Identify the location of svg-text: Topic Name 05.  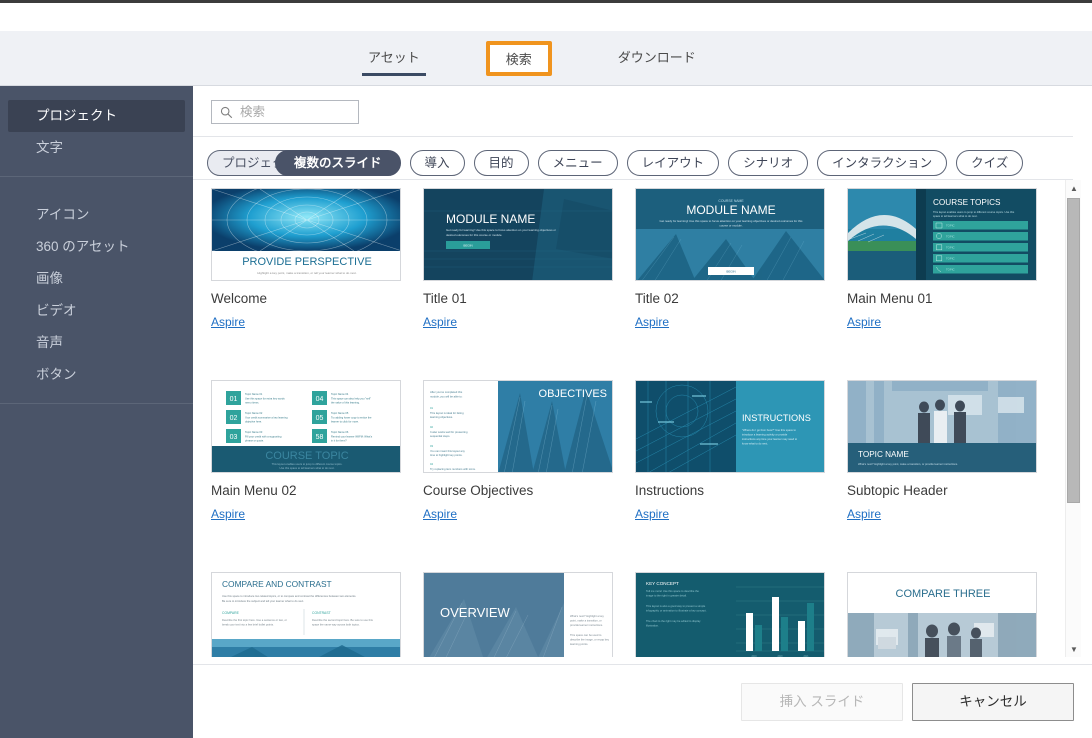
(340, 413).